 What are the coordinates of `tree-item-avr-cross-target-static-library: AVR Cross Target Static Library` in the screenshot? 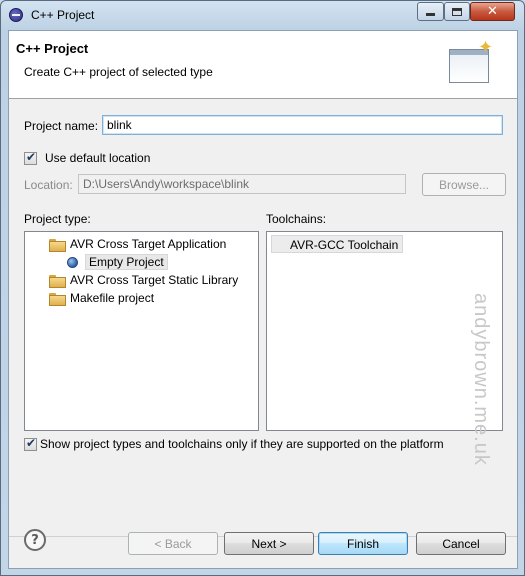 It's located at (143, 280).